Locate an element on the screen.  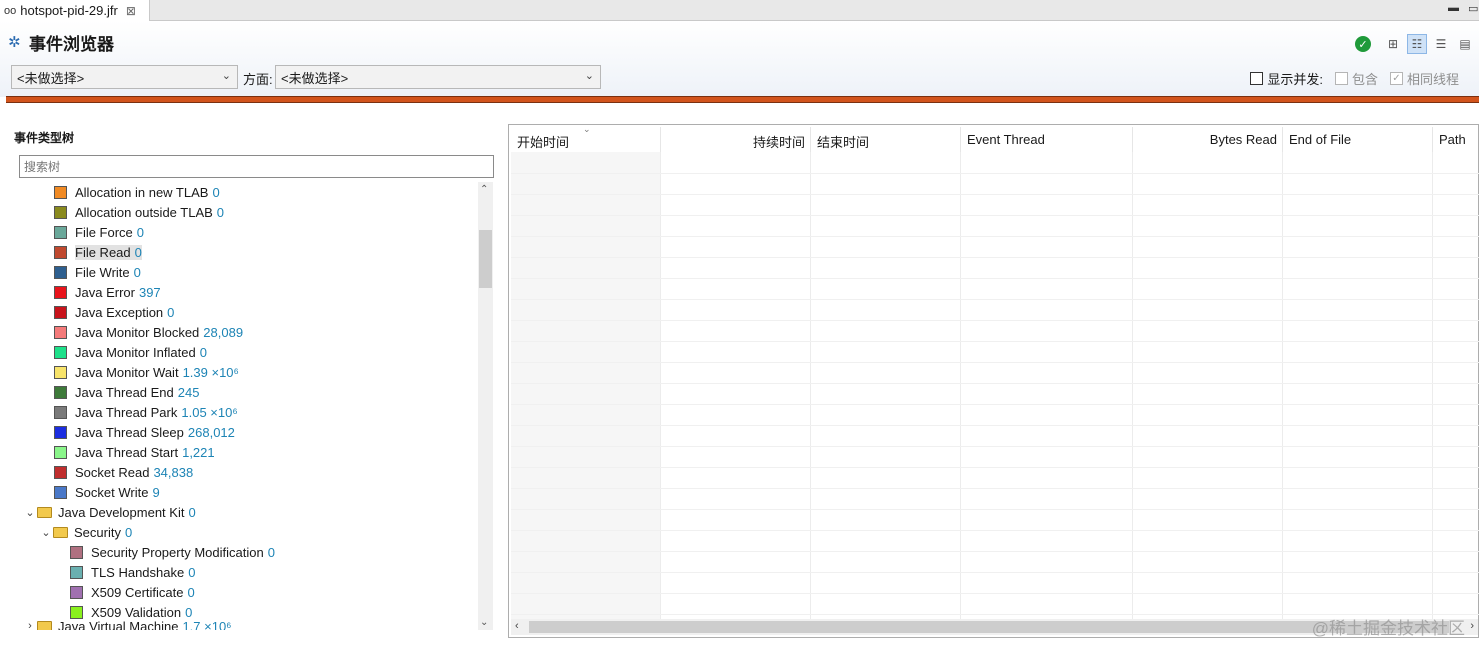
contains-label: 包含 is located at coordinates (1364, 79).